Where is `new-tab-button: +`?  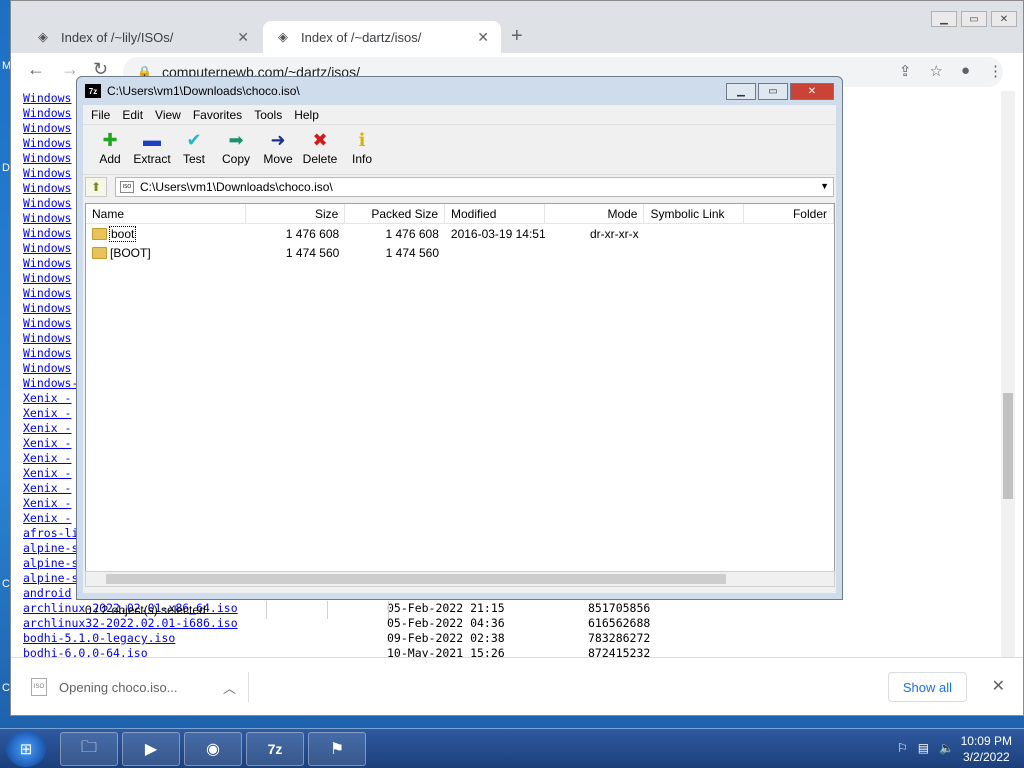
new-tab-button: + is located at coordinates (517, 36).